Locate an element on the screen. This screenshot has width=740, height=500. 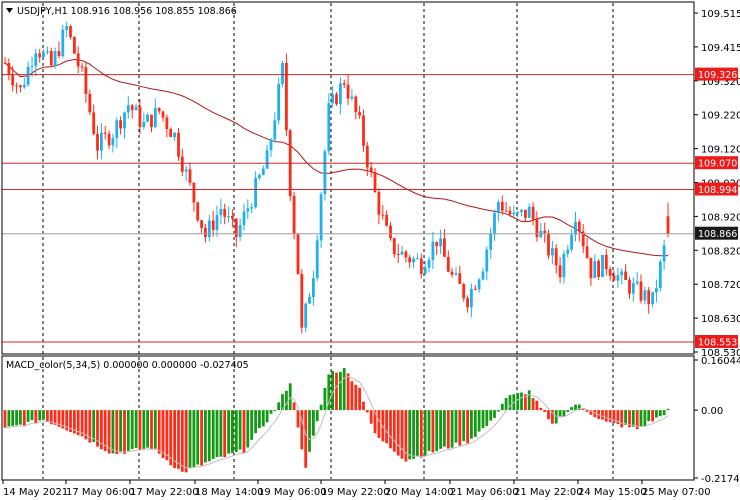
macd-axis-label: 0.00 is located at coordinates (712, 411).